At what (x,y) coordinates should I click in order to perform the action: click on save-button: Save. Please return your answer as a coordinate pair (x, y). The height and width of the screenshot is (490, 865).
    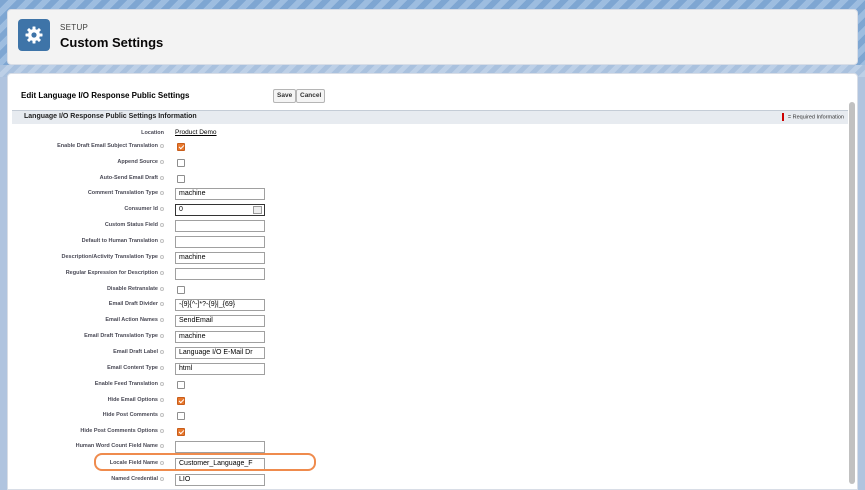
    Looking at the image, I should click on (285, 96).